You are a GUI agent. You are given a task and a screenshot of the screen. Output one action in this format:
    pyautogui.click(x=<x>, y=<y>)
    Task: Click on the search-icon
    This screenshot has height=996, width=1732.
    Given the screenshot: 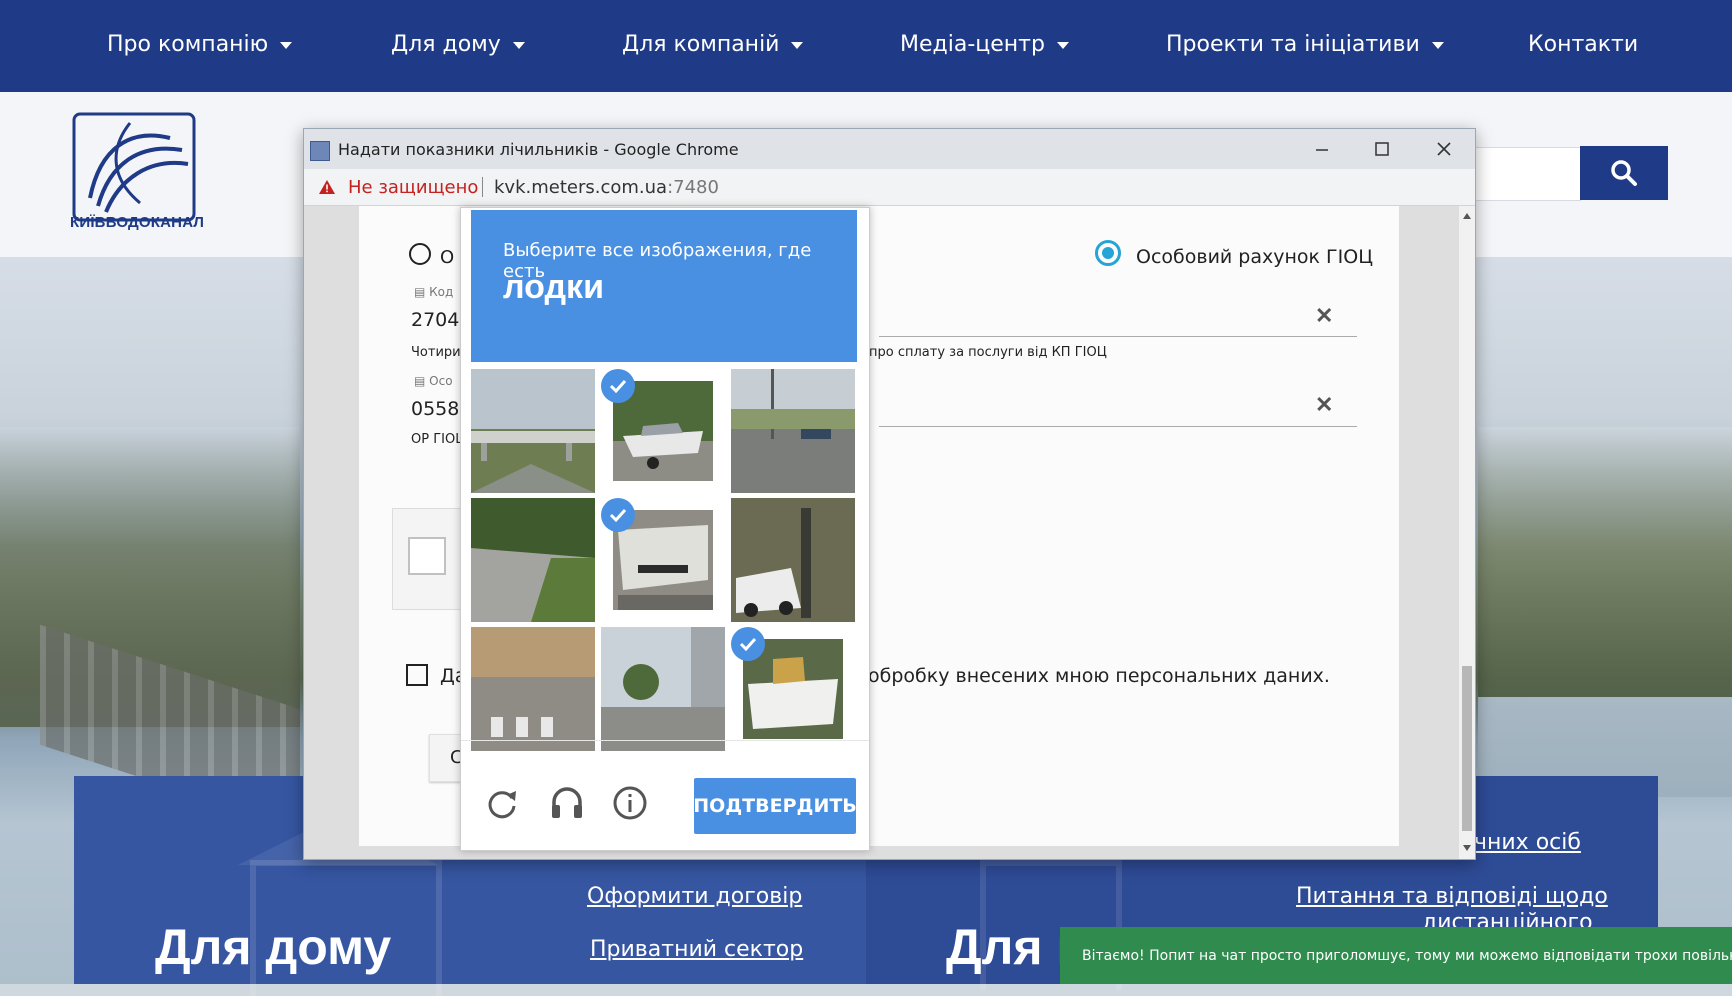 What is the action you would take?
    pyautogui.click(x=1624, y=173)
    